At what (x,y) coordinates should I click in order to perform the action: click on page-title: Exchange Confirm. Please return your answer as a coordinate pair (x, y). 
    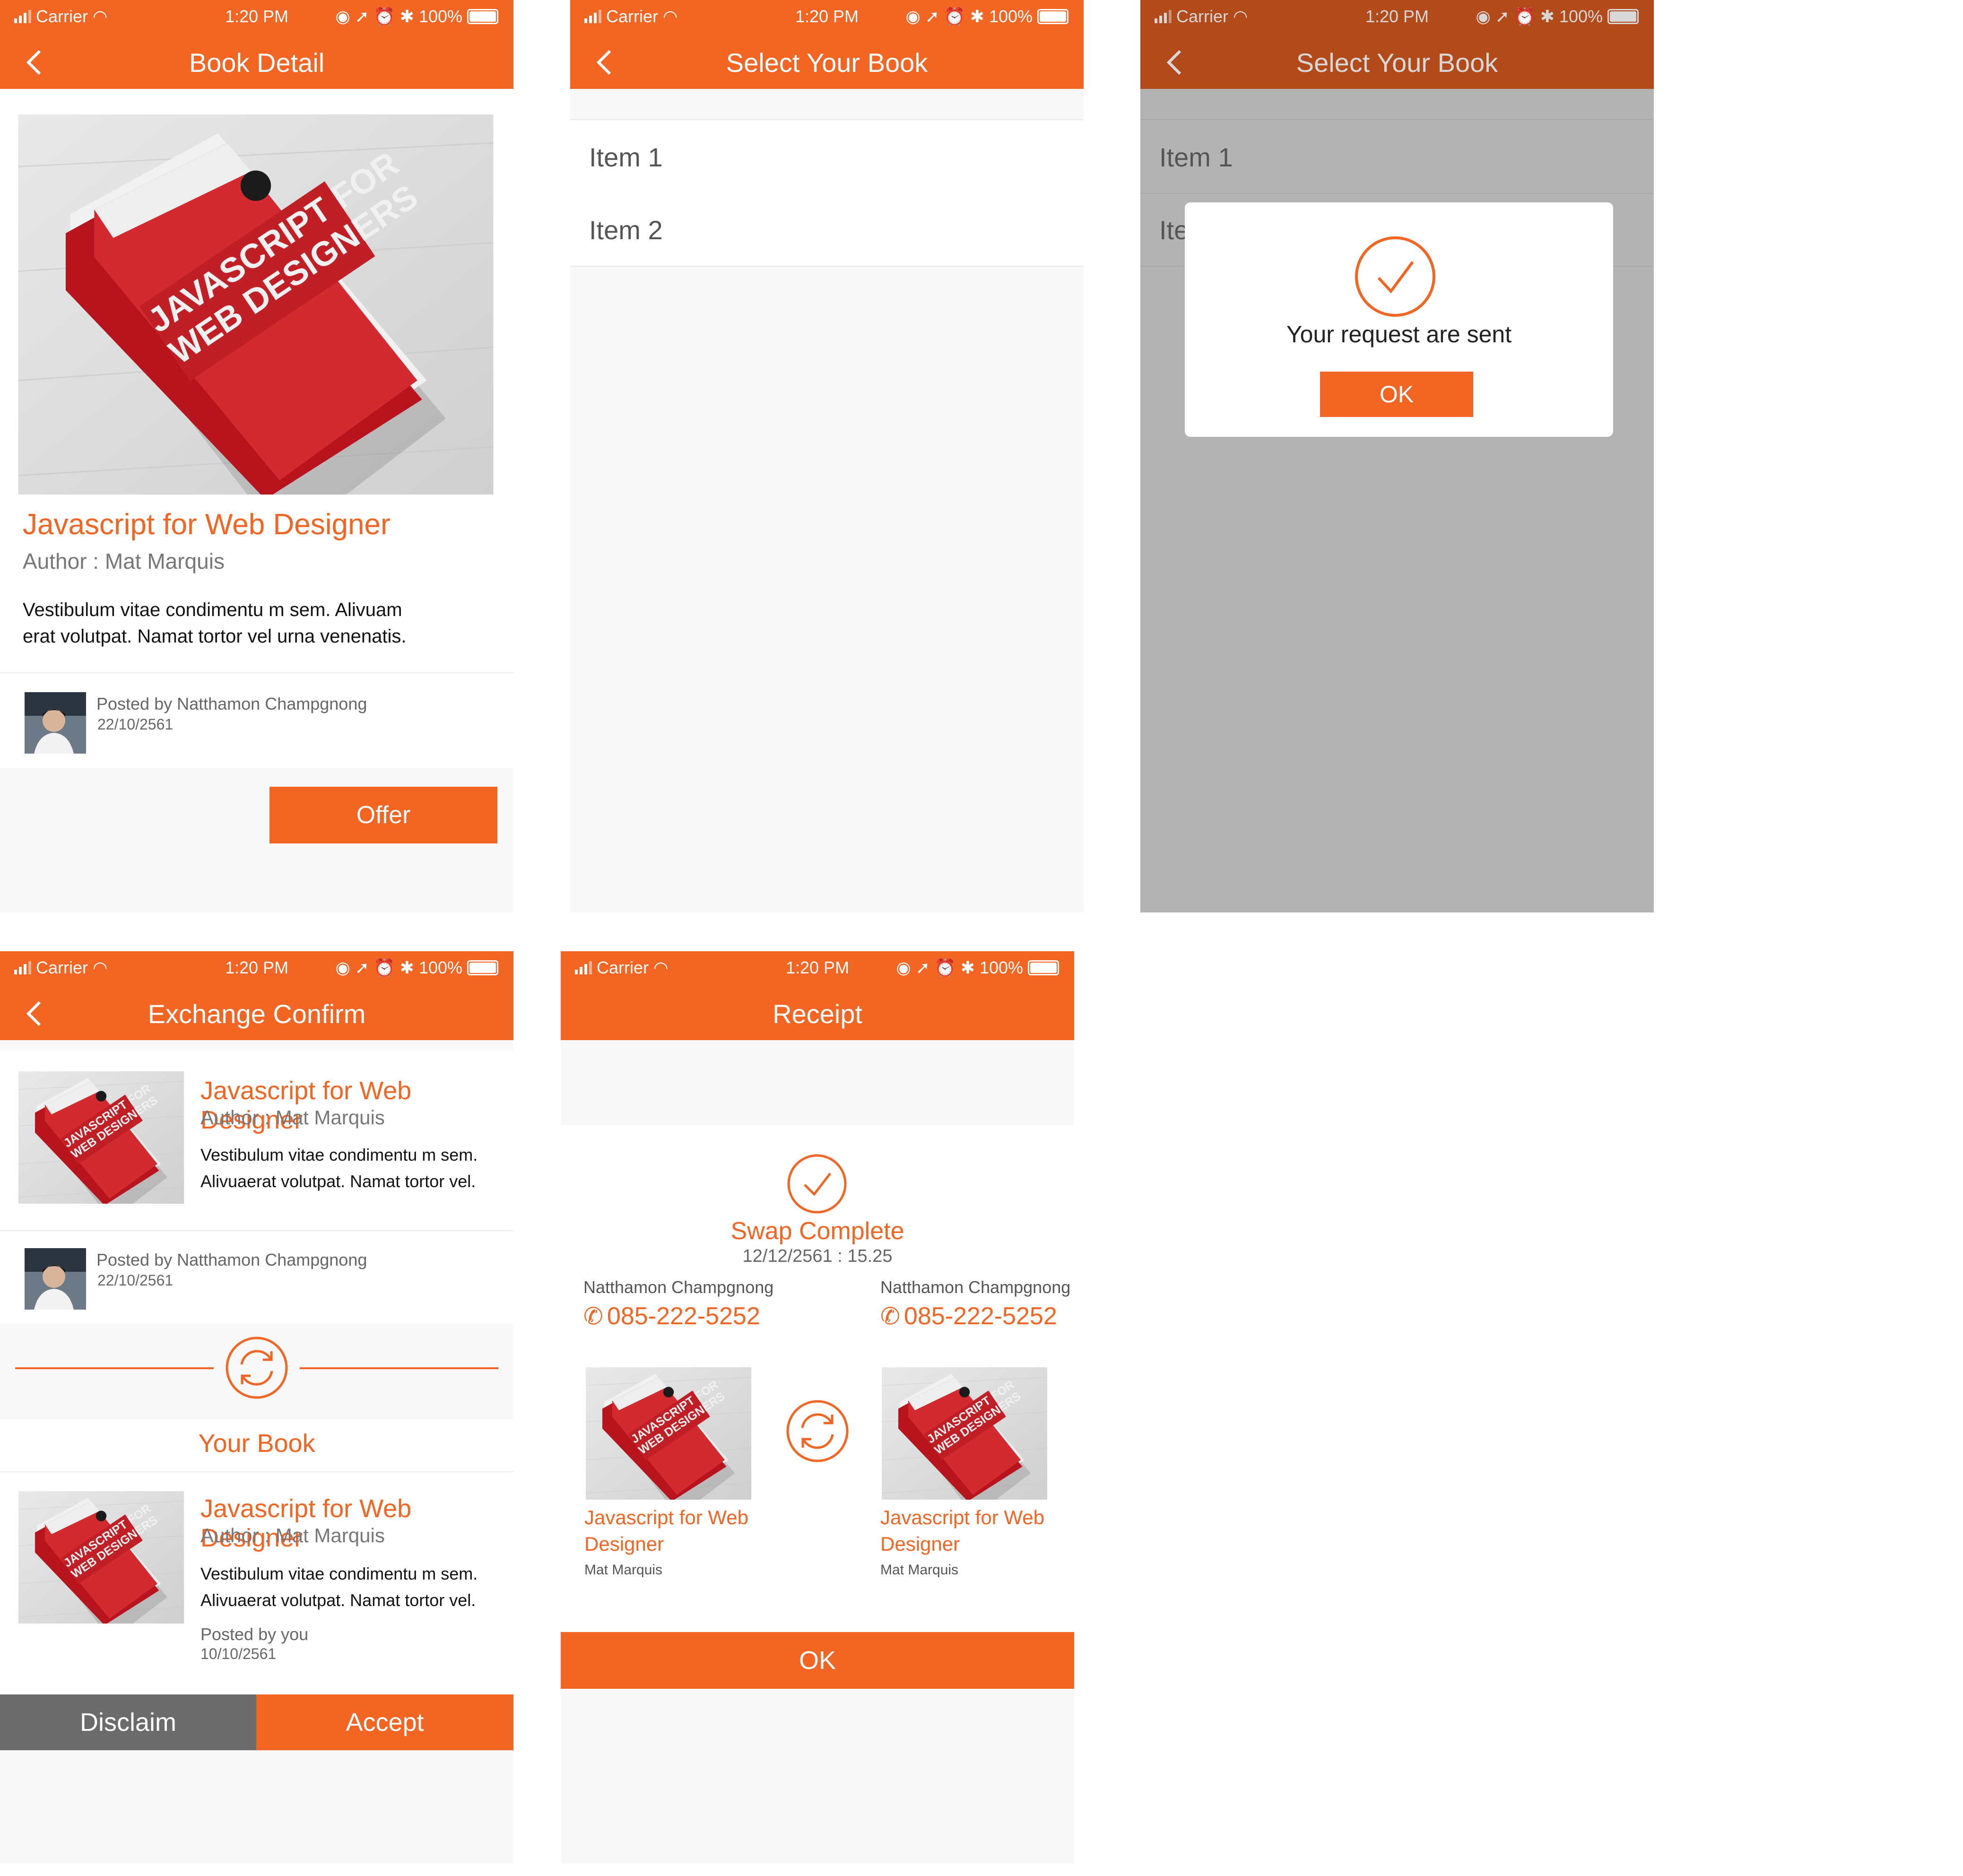
    Looking at the image, I should click on (257, 1014).